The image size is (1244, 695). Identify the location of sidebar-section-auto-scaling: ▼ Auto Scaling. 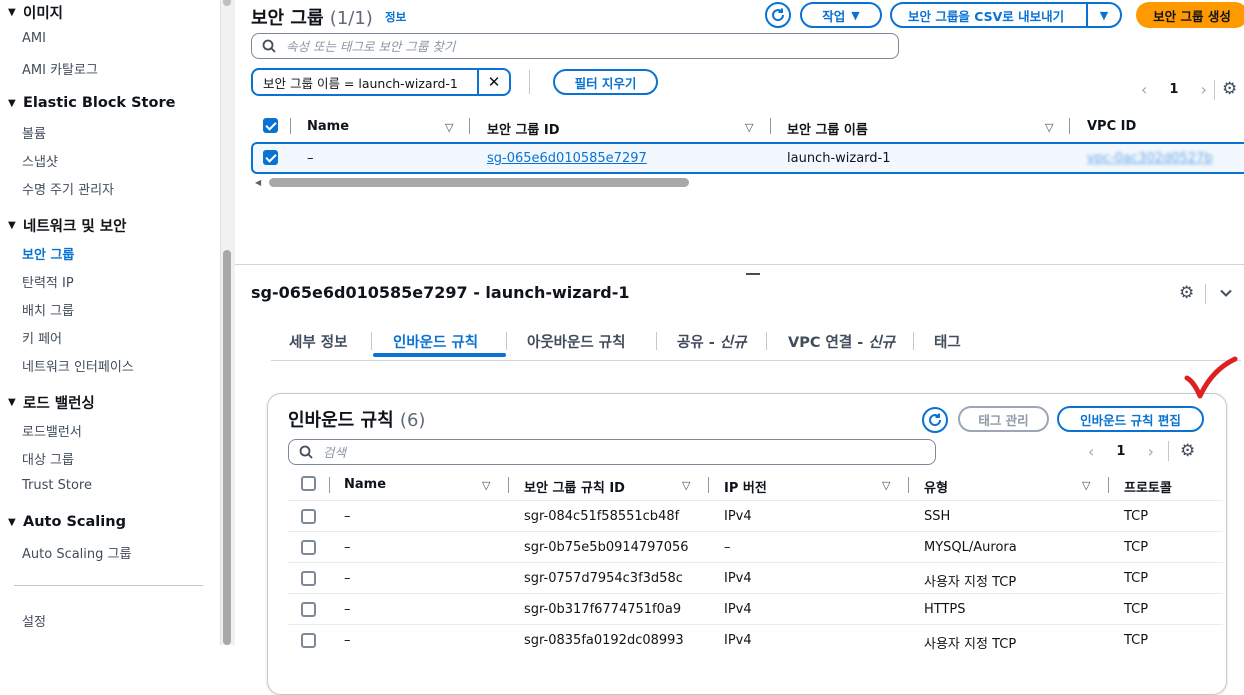
(67, 522).